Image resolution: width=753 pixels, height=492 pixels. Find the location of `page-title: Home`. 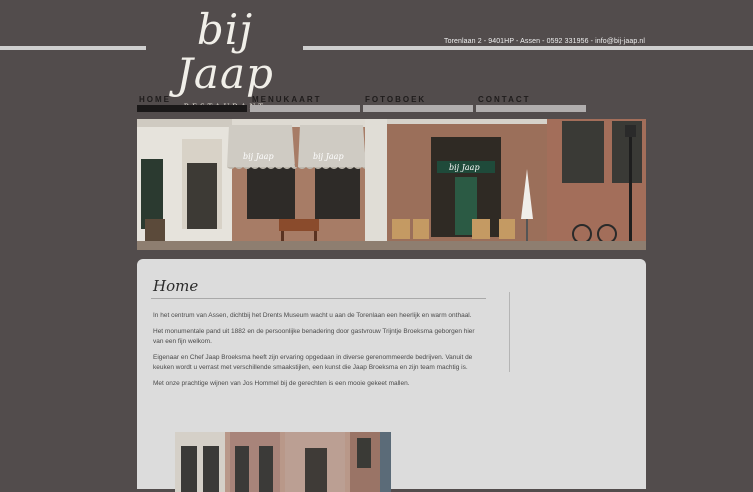

page-title: Home is located at coordinates (176, 286).